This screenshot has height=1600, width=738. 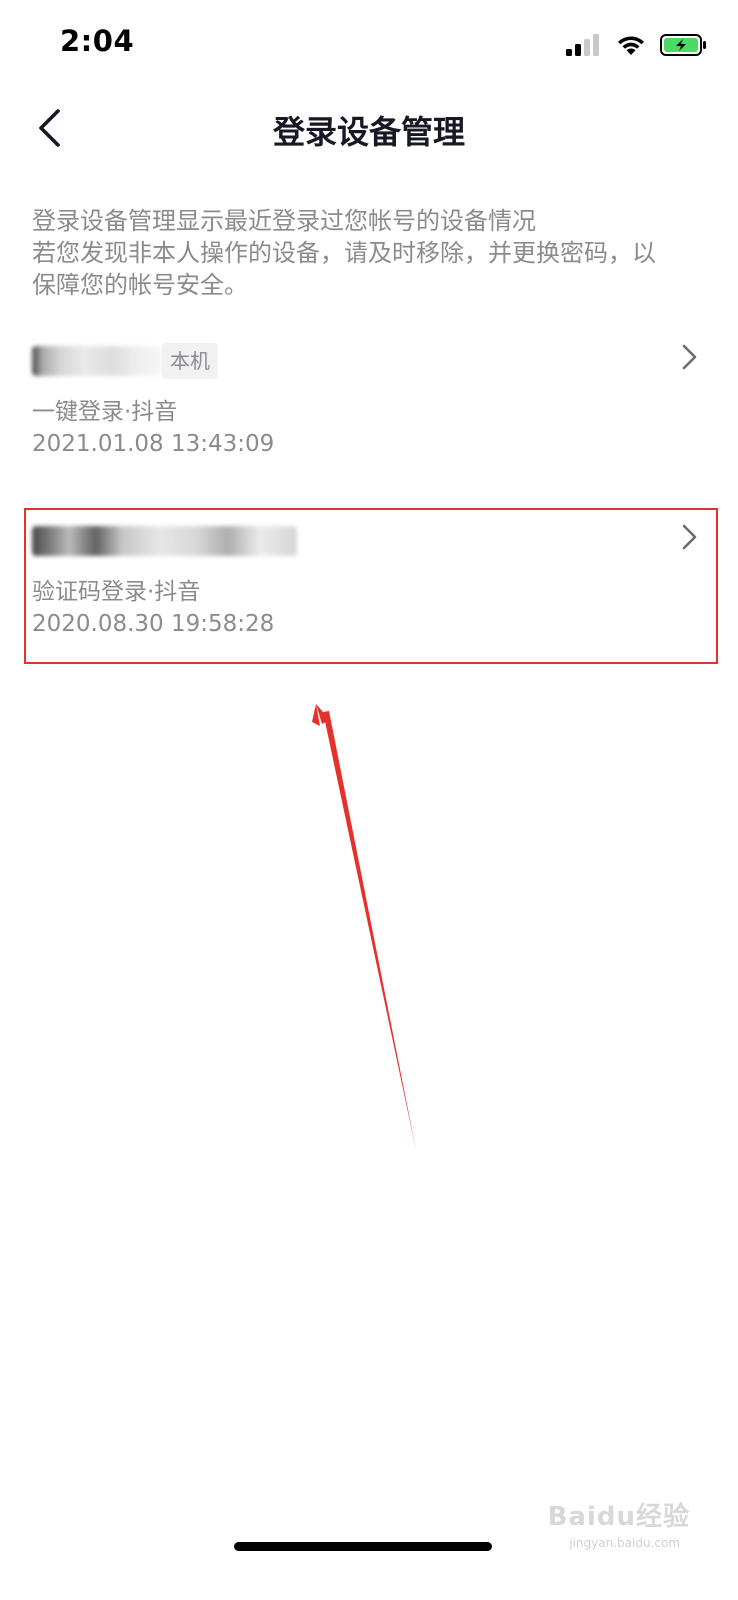 What do you see at coordinates (116, 592) in the screenshot?
I see `device-login-method: 验证码登录·抖音` at bounding box center [116, 592].